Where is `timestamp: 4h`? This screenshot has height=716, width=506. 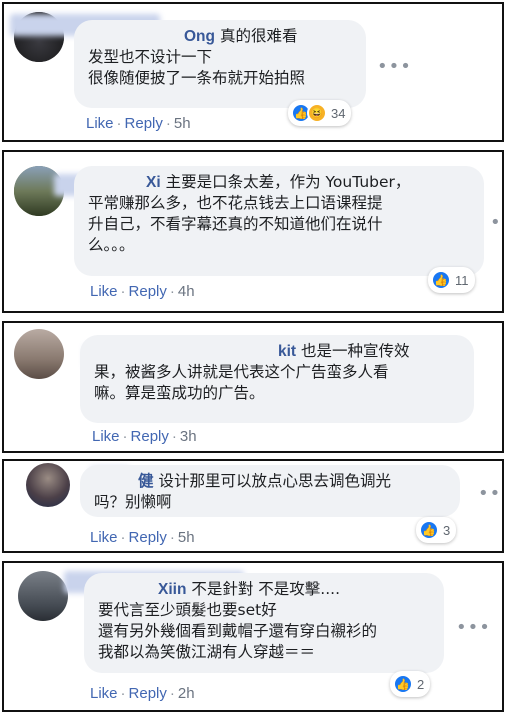 timestamp: 4h is located at coordinates (186, 291).